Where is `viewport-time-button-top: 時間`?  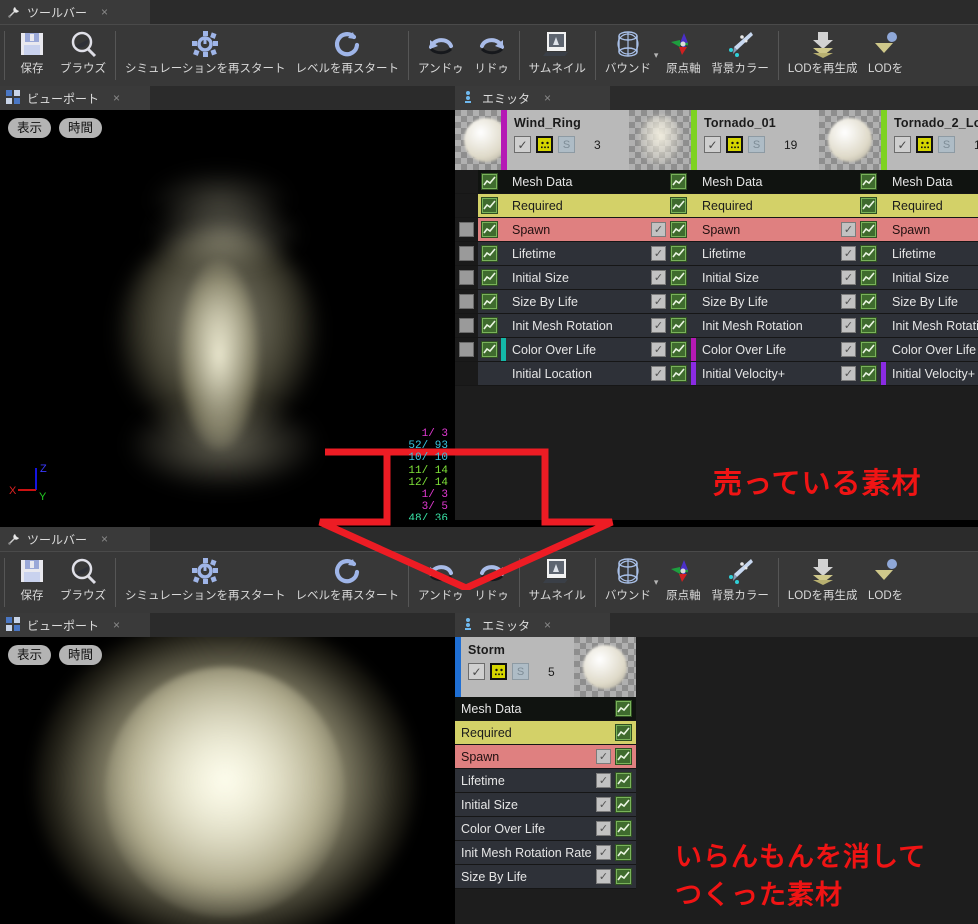 viewport-time-button-top: 時間 is located at coordinates (81, 128).